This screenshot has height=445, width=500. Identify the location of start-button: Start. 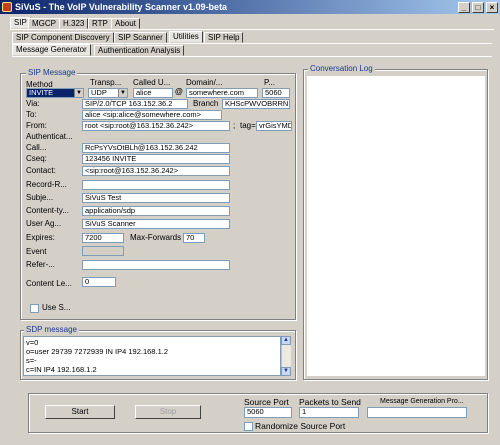
(80, 412).